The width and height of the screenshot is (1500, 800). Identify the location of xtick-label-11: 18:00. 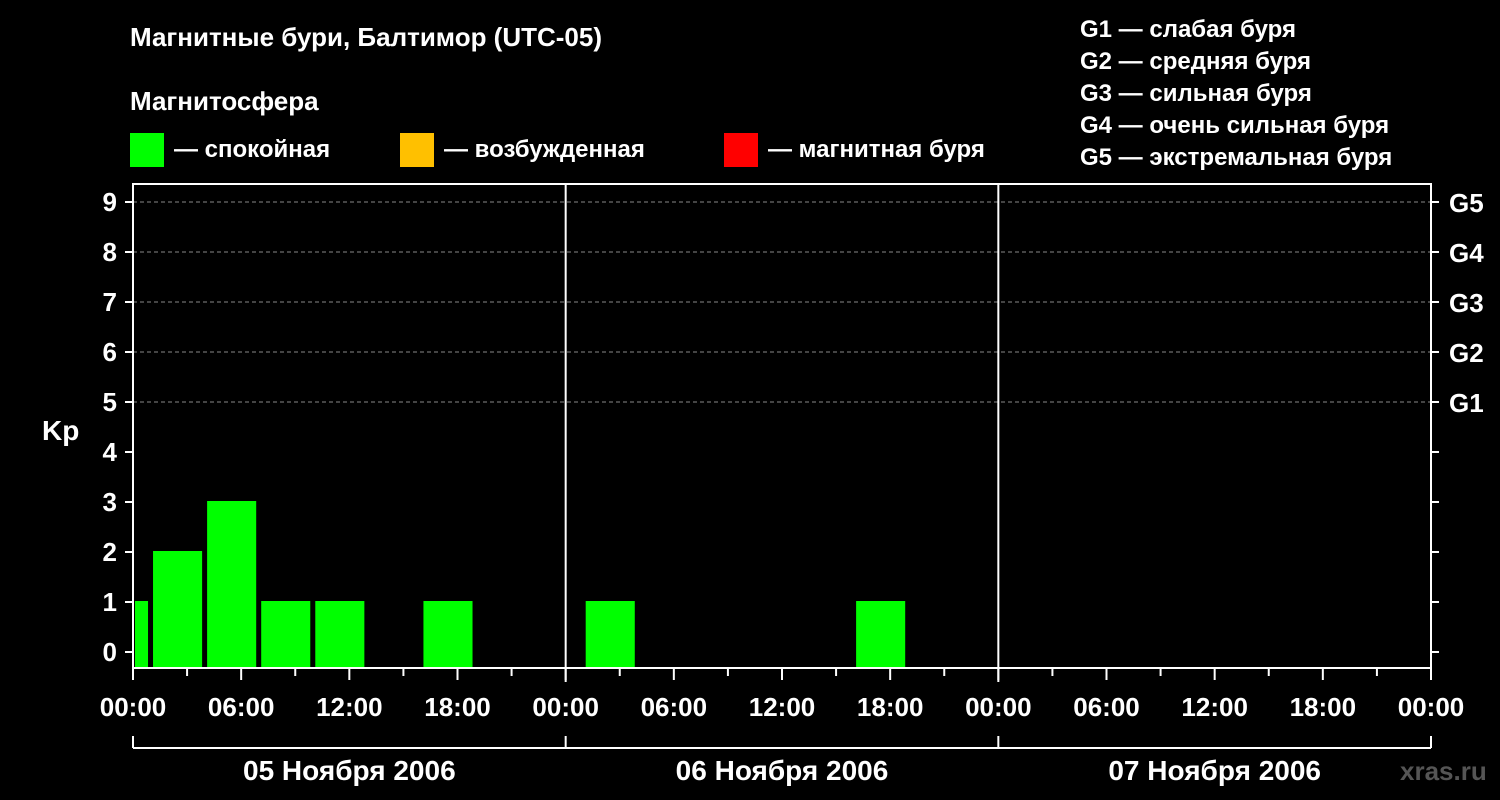
(1323, 707).